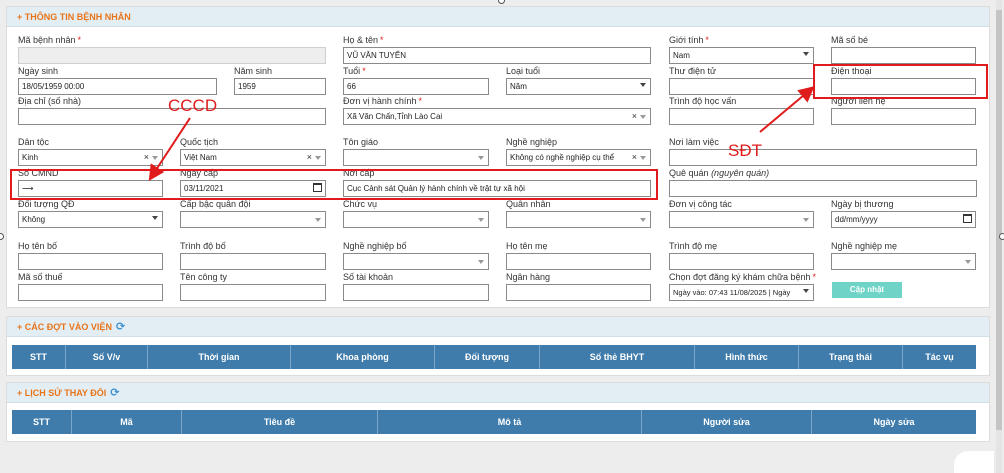  What do you see at coordinates (416, 292) in the screenshot?
I see `so-tai-khoan-input` at bounding box center [416, 292].